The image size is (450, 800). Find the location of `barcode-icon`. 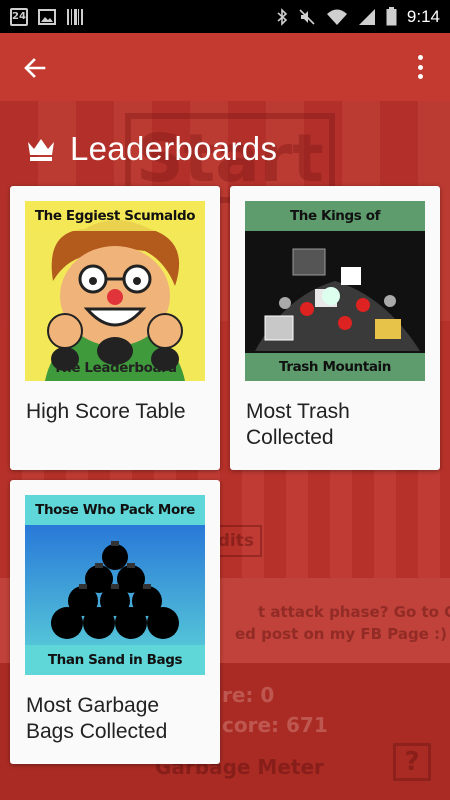

barcode-icon is located at coordinates (75, 16).